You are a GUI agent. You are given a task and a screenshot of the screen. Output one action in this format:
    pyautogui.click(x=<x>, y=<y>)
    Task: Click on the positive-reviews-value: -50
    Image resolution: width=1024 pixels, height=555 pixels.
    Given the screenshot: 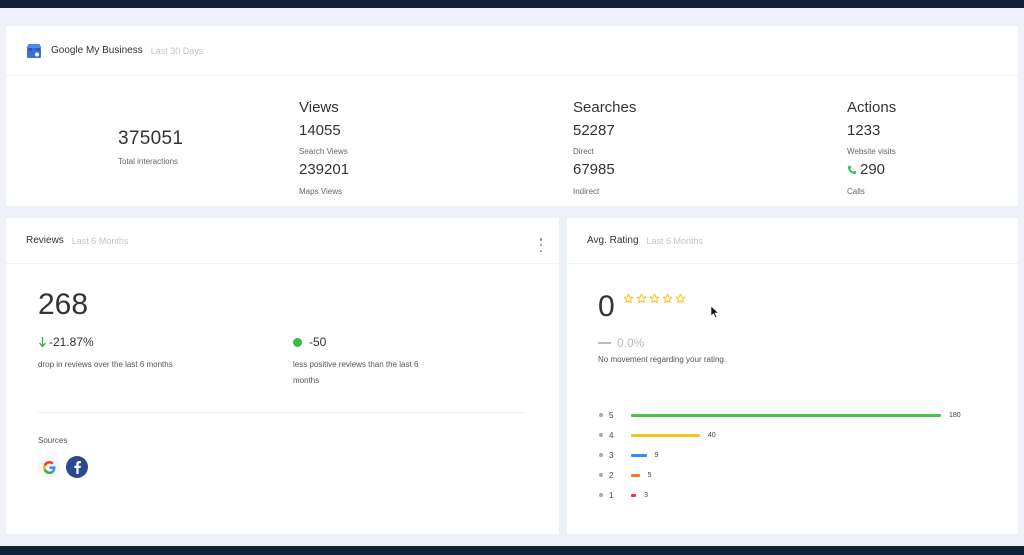 What is the action you would take?
    pyautogui.click(x=318, y=342)
    